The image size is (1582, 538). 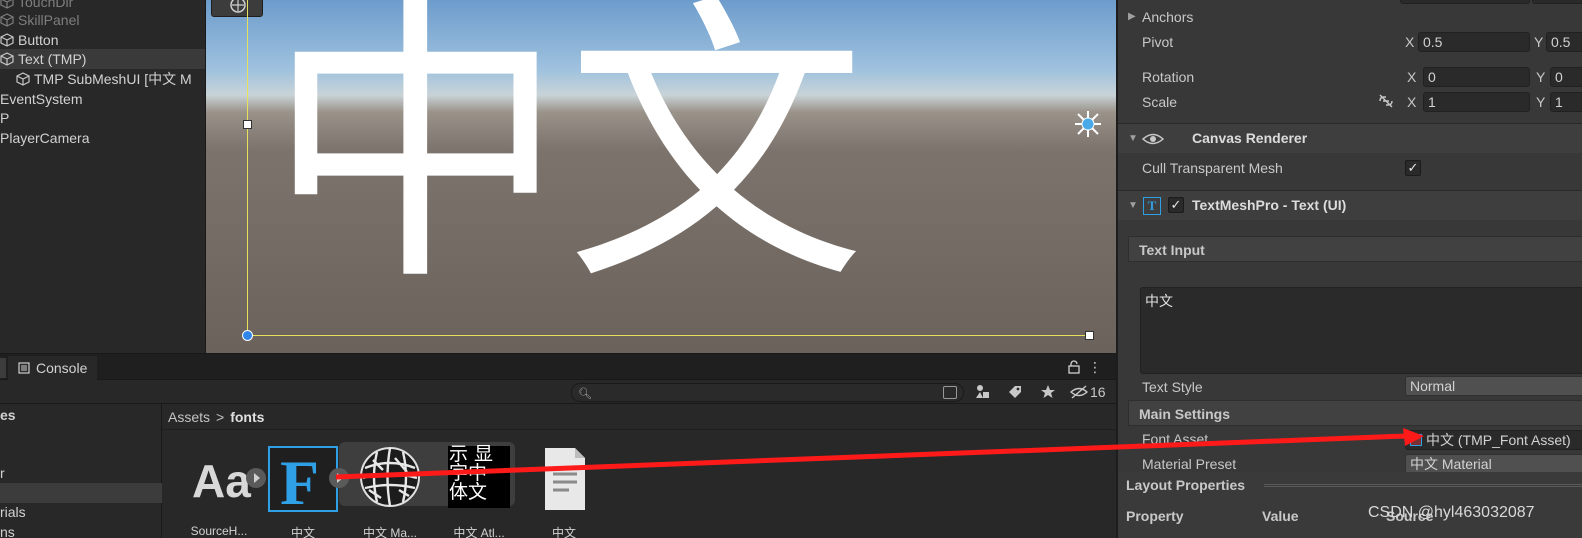 I want to click on column-header-value: Value, so click(x=1280, y=516).